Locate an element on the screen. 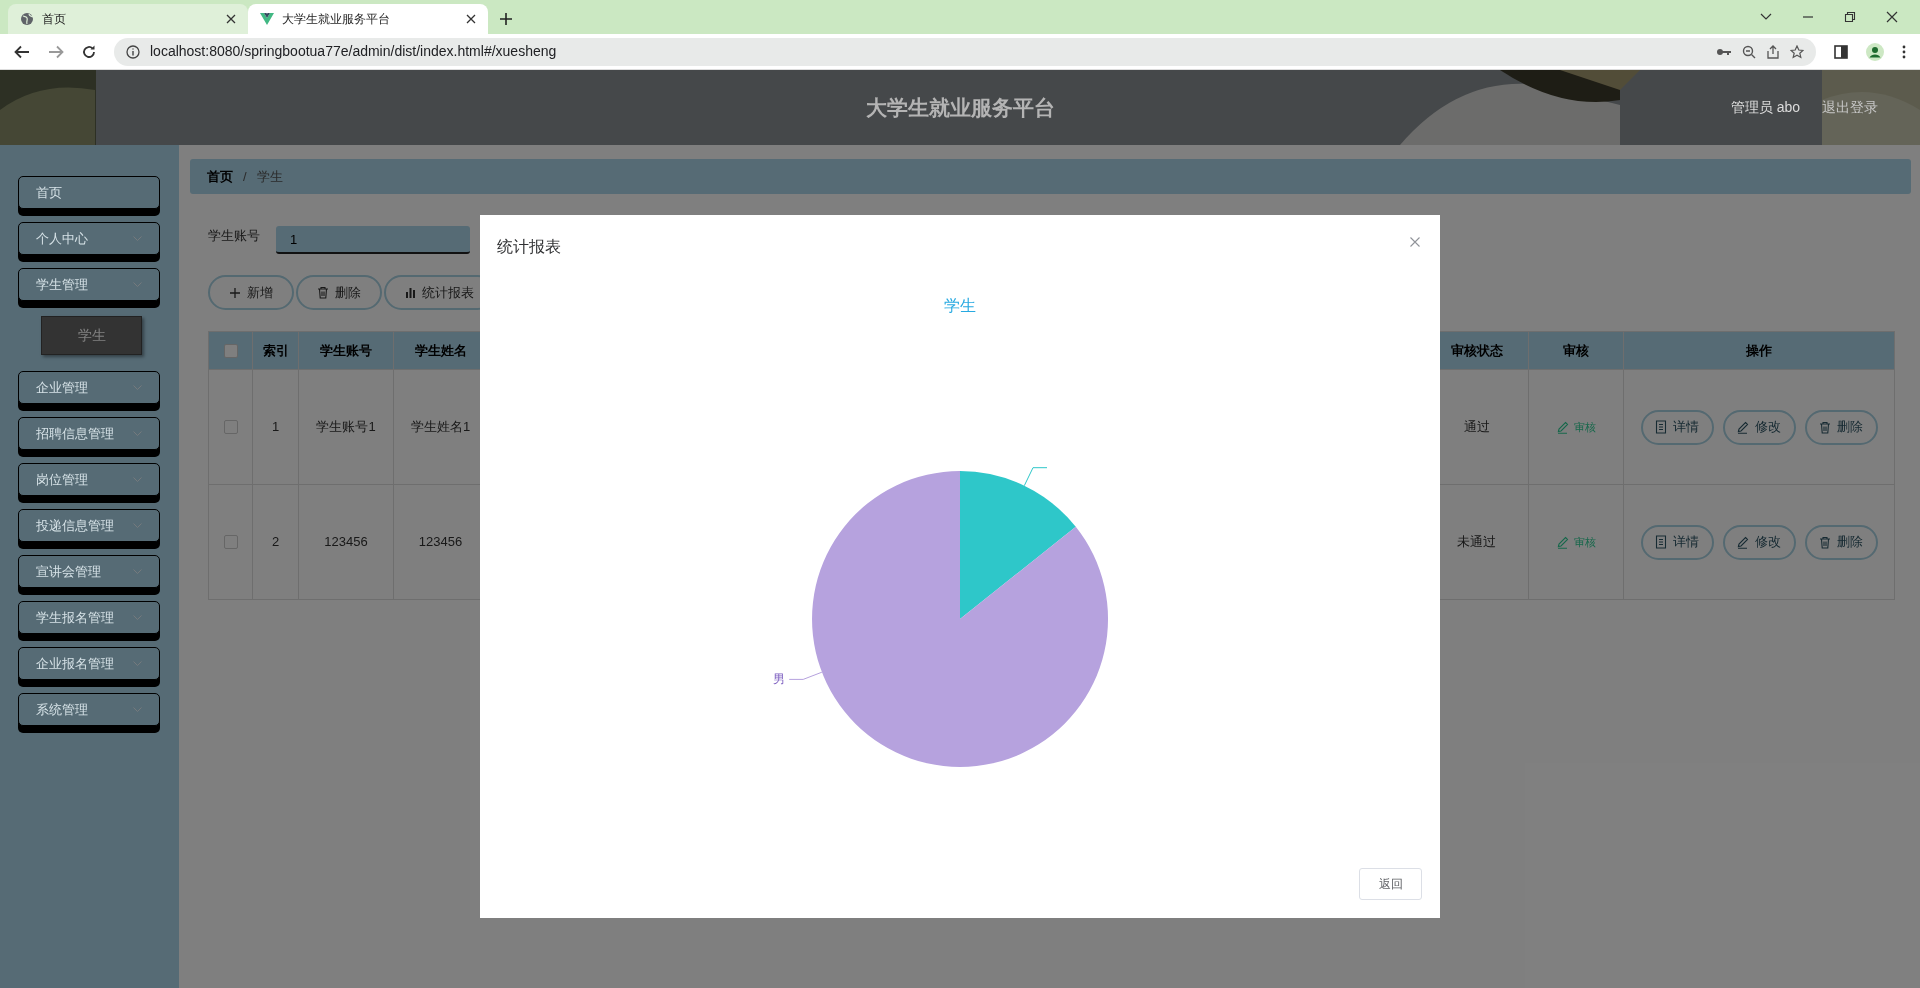  back-button: 返回 is located at coordinates (1390, 884).